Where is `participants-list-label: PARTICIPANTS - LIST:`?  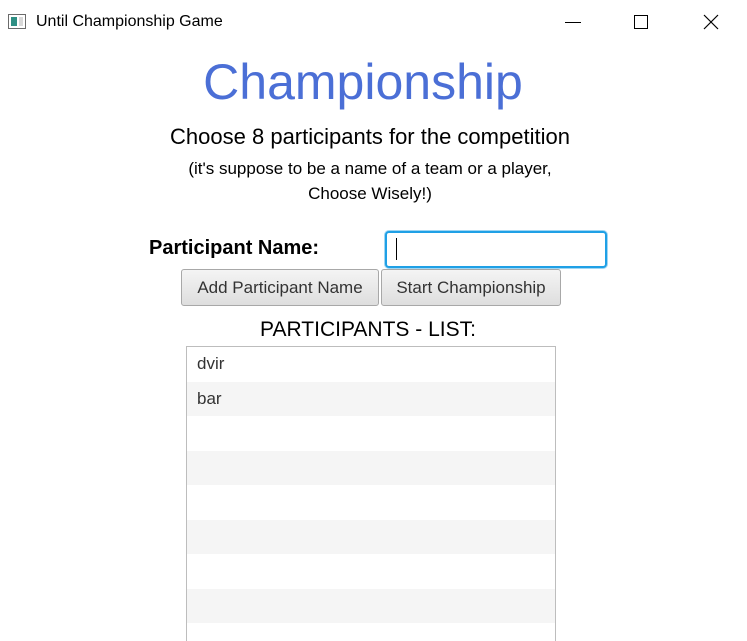
participants-list-label: PARTICIPANTS - LIST: is located at coordinates (368, 329).